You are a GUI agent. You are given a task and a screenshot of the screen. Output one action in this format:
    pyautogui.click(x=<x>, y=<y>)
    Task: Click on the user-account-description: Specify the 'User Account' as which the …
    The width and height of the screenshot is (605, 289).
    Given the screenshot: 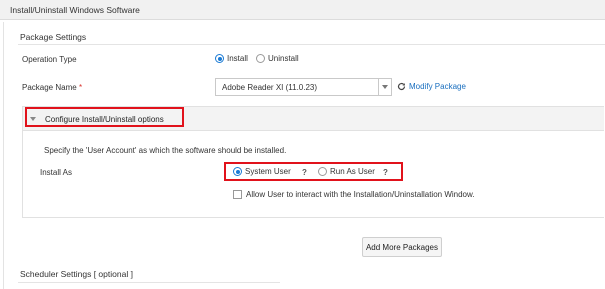 What is the action you would take?
    pyautogui.click(x=165, y=150)
    